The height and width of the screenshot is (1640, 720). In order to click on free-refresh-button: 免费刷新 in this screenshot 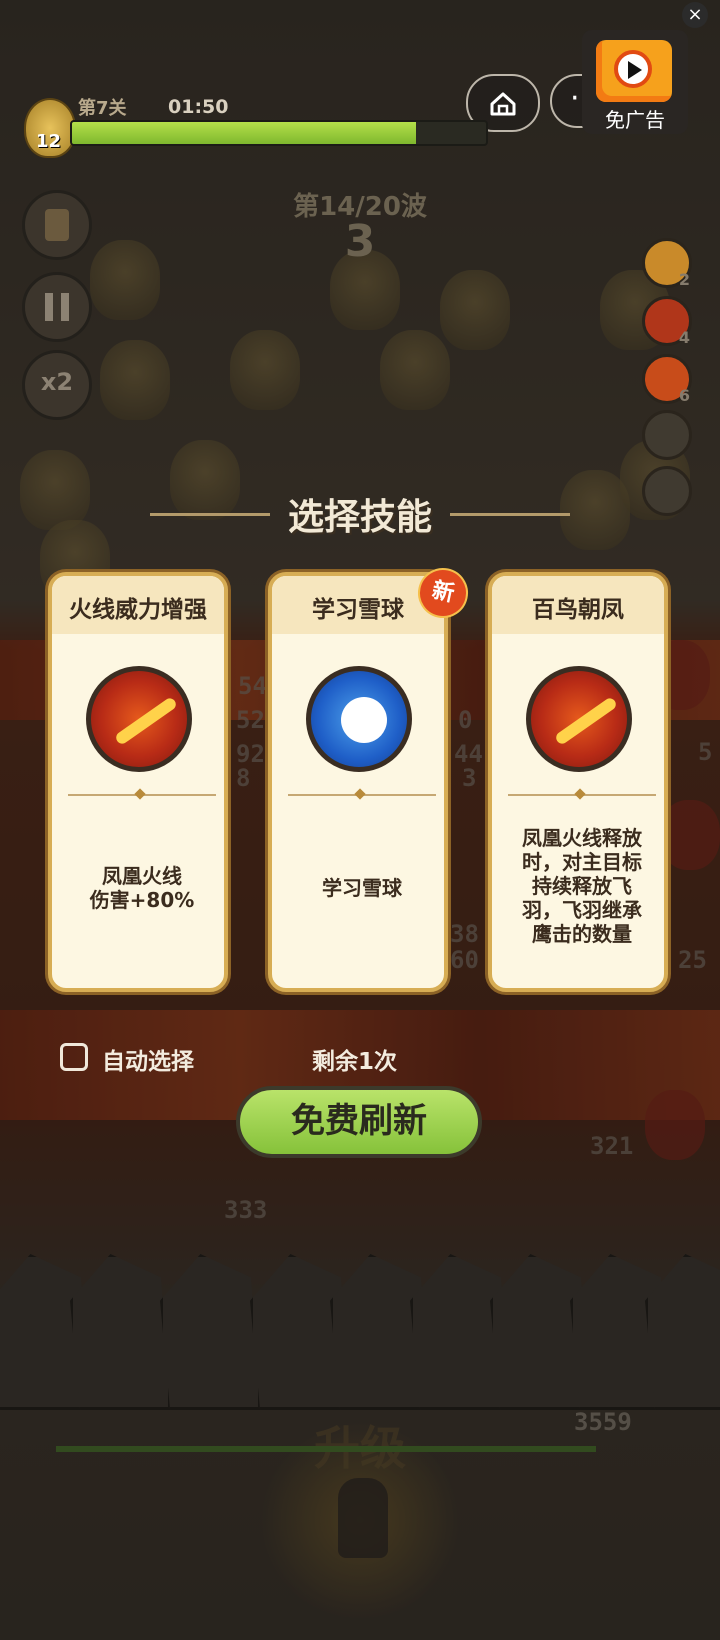, I will do `click(359, 1122)`.